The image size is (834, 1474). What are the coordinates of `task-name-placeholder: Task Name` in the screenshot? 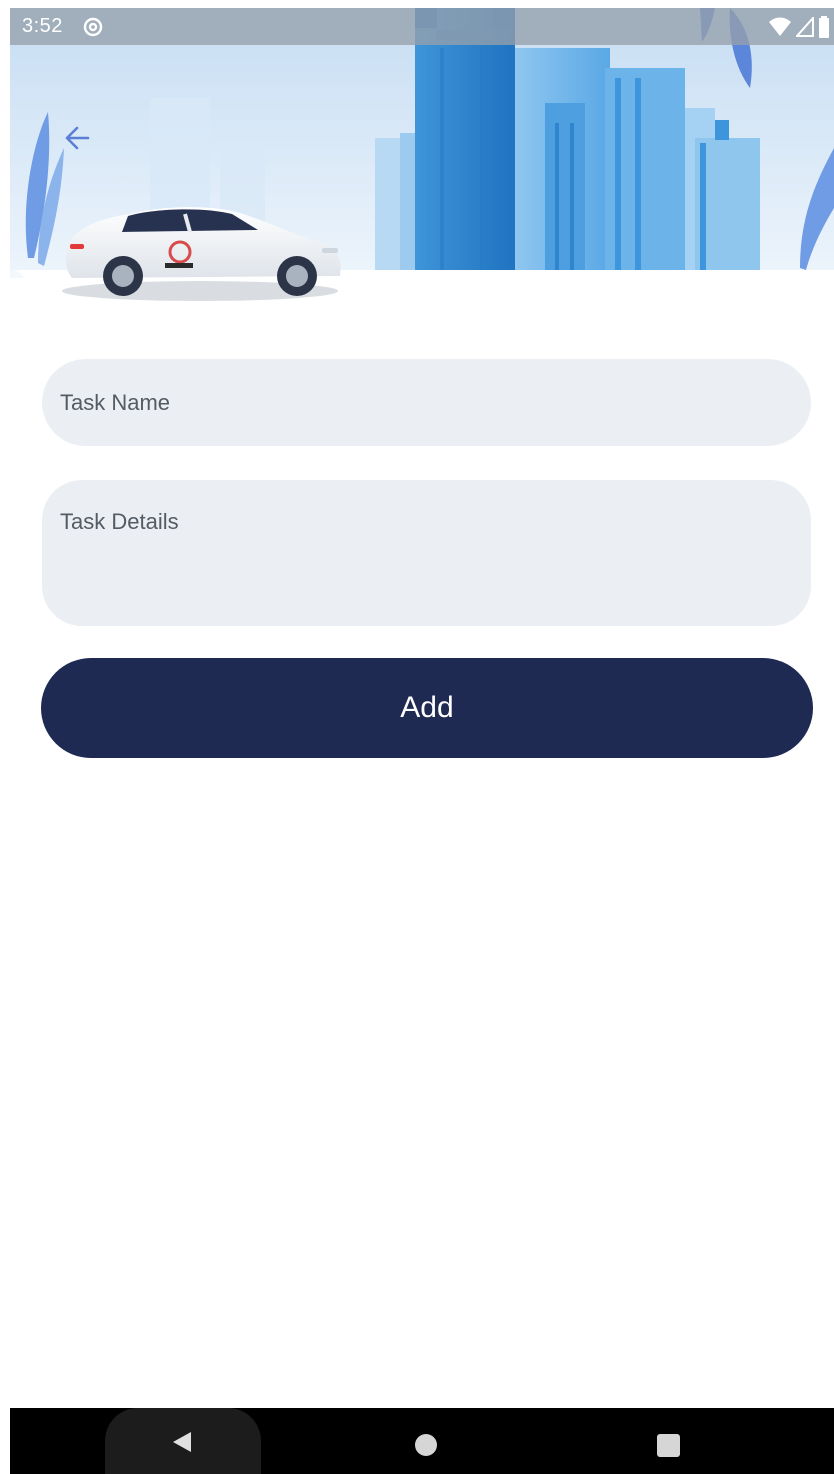 It's located at (115, 402).